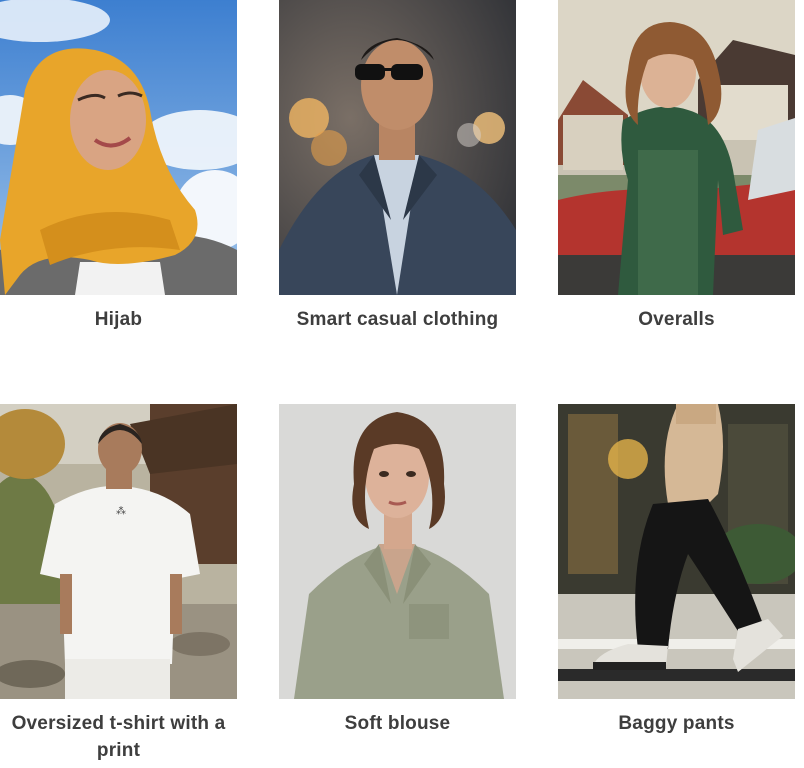  I want to click on hijab-label: Hijab, so click(118, 319).